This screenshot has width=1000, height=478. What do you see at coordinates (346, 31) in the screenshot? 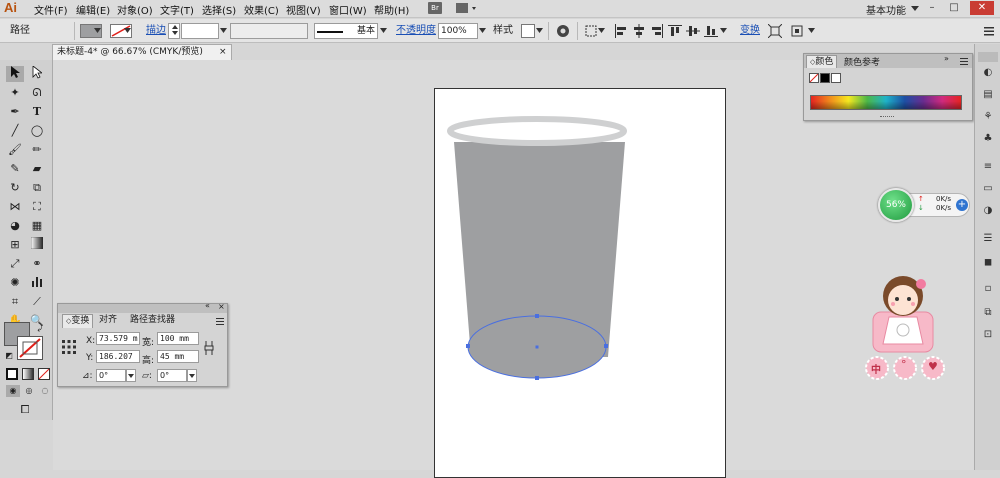
I see `brush-definition: 基本` at bounding box center [346, 31].